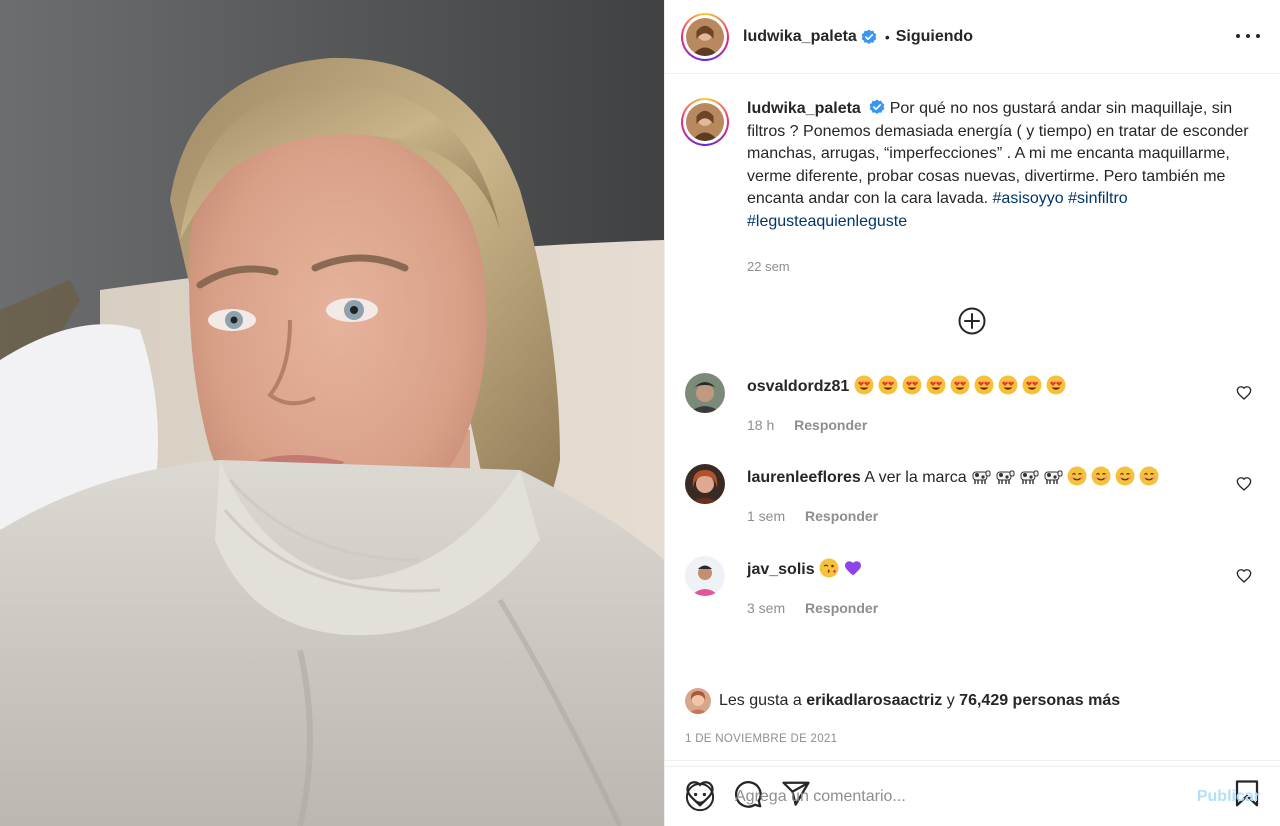  I want to click on likes-joiner: y, so click(950, 700).